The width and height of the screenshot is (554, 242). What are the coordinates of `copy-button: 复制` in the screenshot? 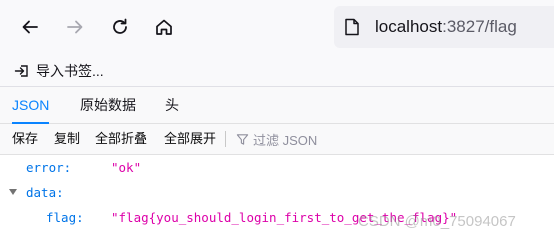 It's located at (67, 139).